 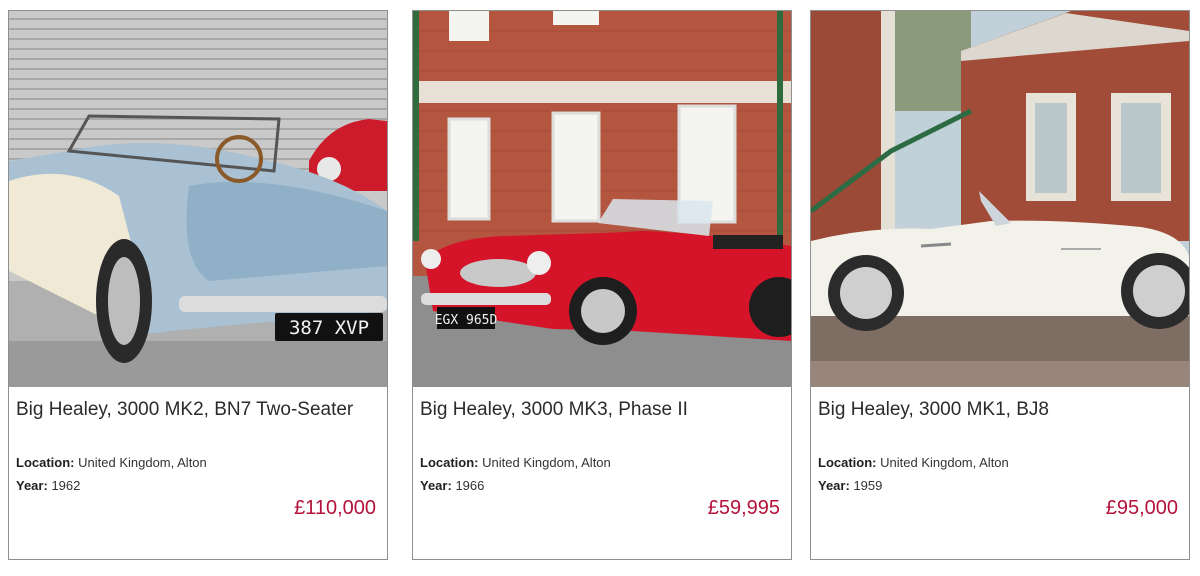 What do you see at coordinates (66, 485) in the screenshot?
I see `year-value: 1962` at bounding box center [66, 485].